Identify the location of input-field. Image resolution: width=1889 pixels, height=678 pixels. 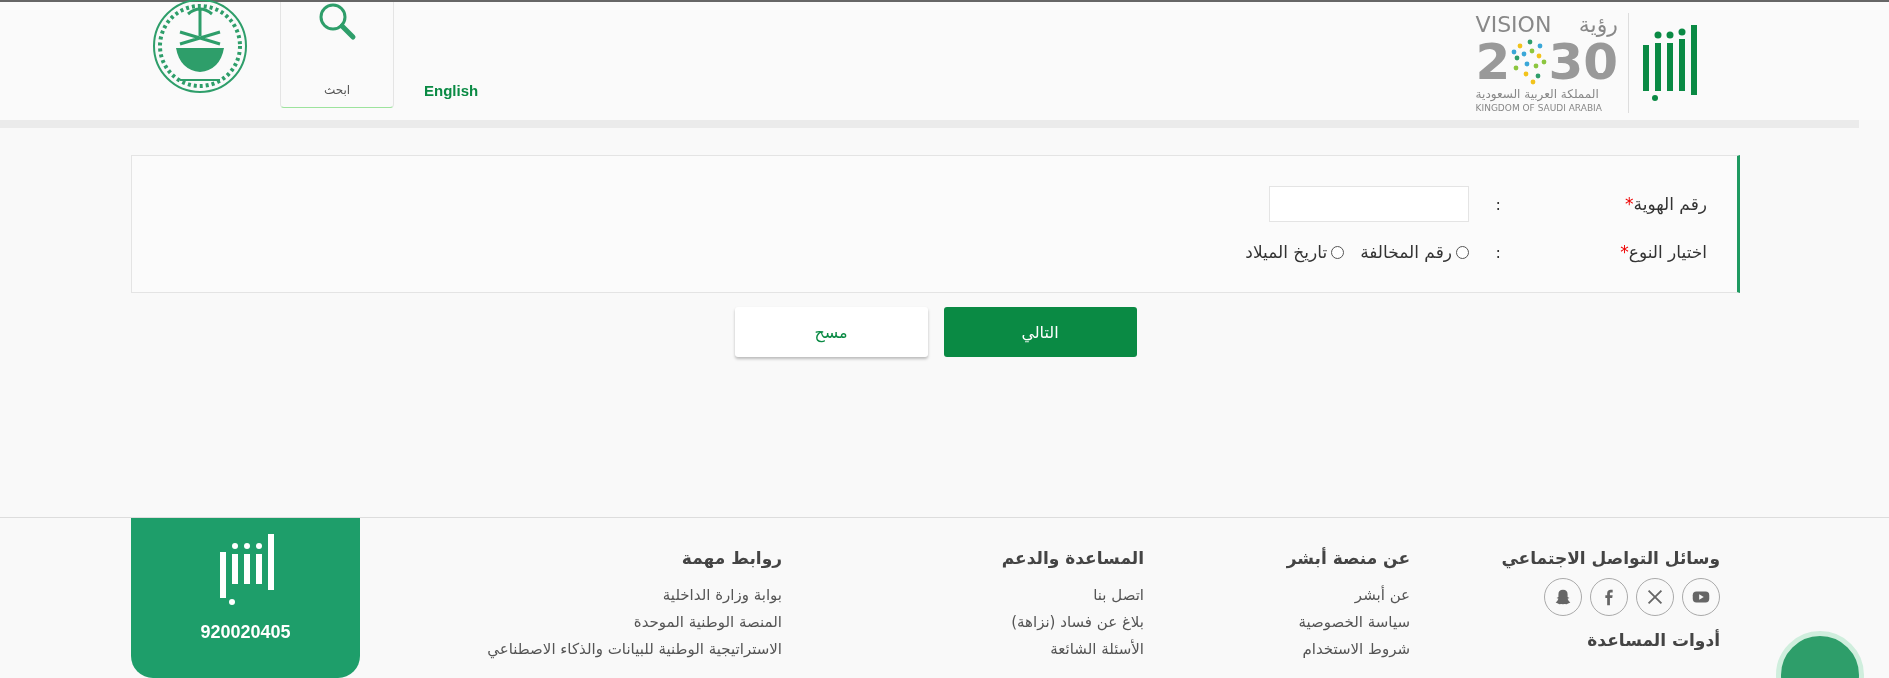
(1369, 204).